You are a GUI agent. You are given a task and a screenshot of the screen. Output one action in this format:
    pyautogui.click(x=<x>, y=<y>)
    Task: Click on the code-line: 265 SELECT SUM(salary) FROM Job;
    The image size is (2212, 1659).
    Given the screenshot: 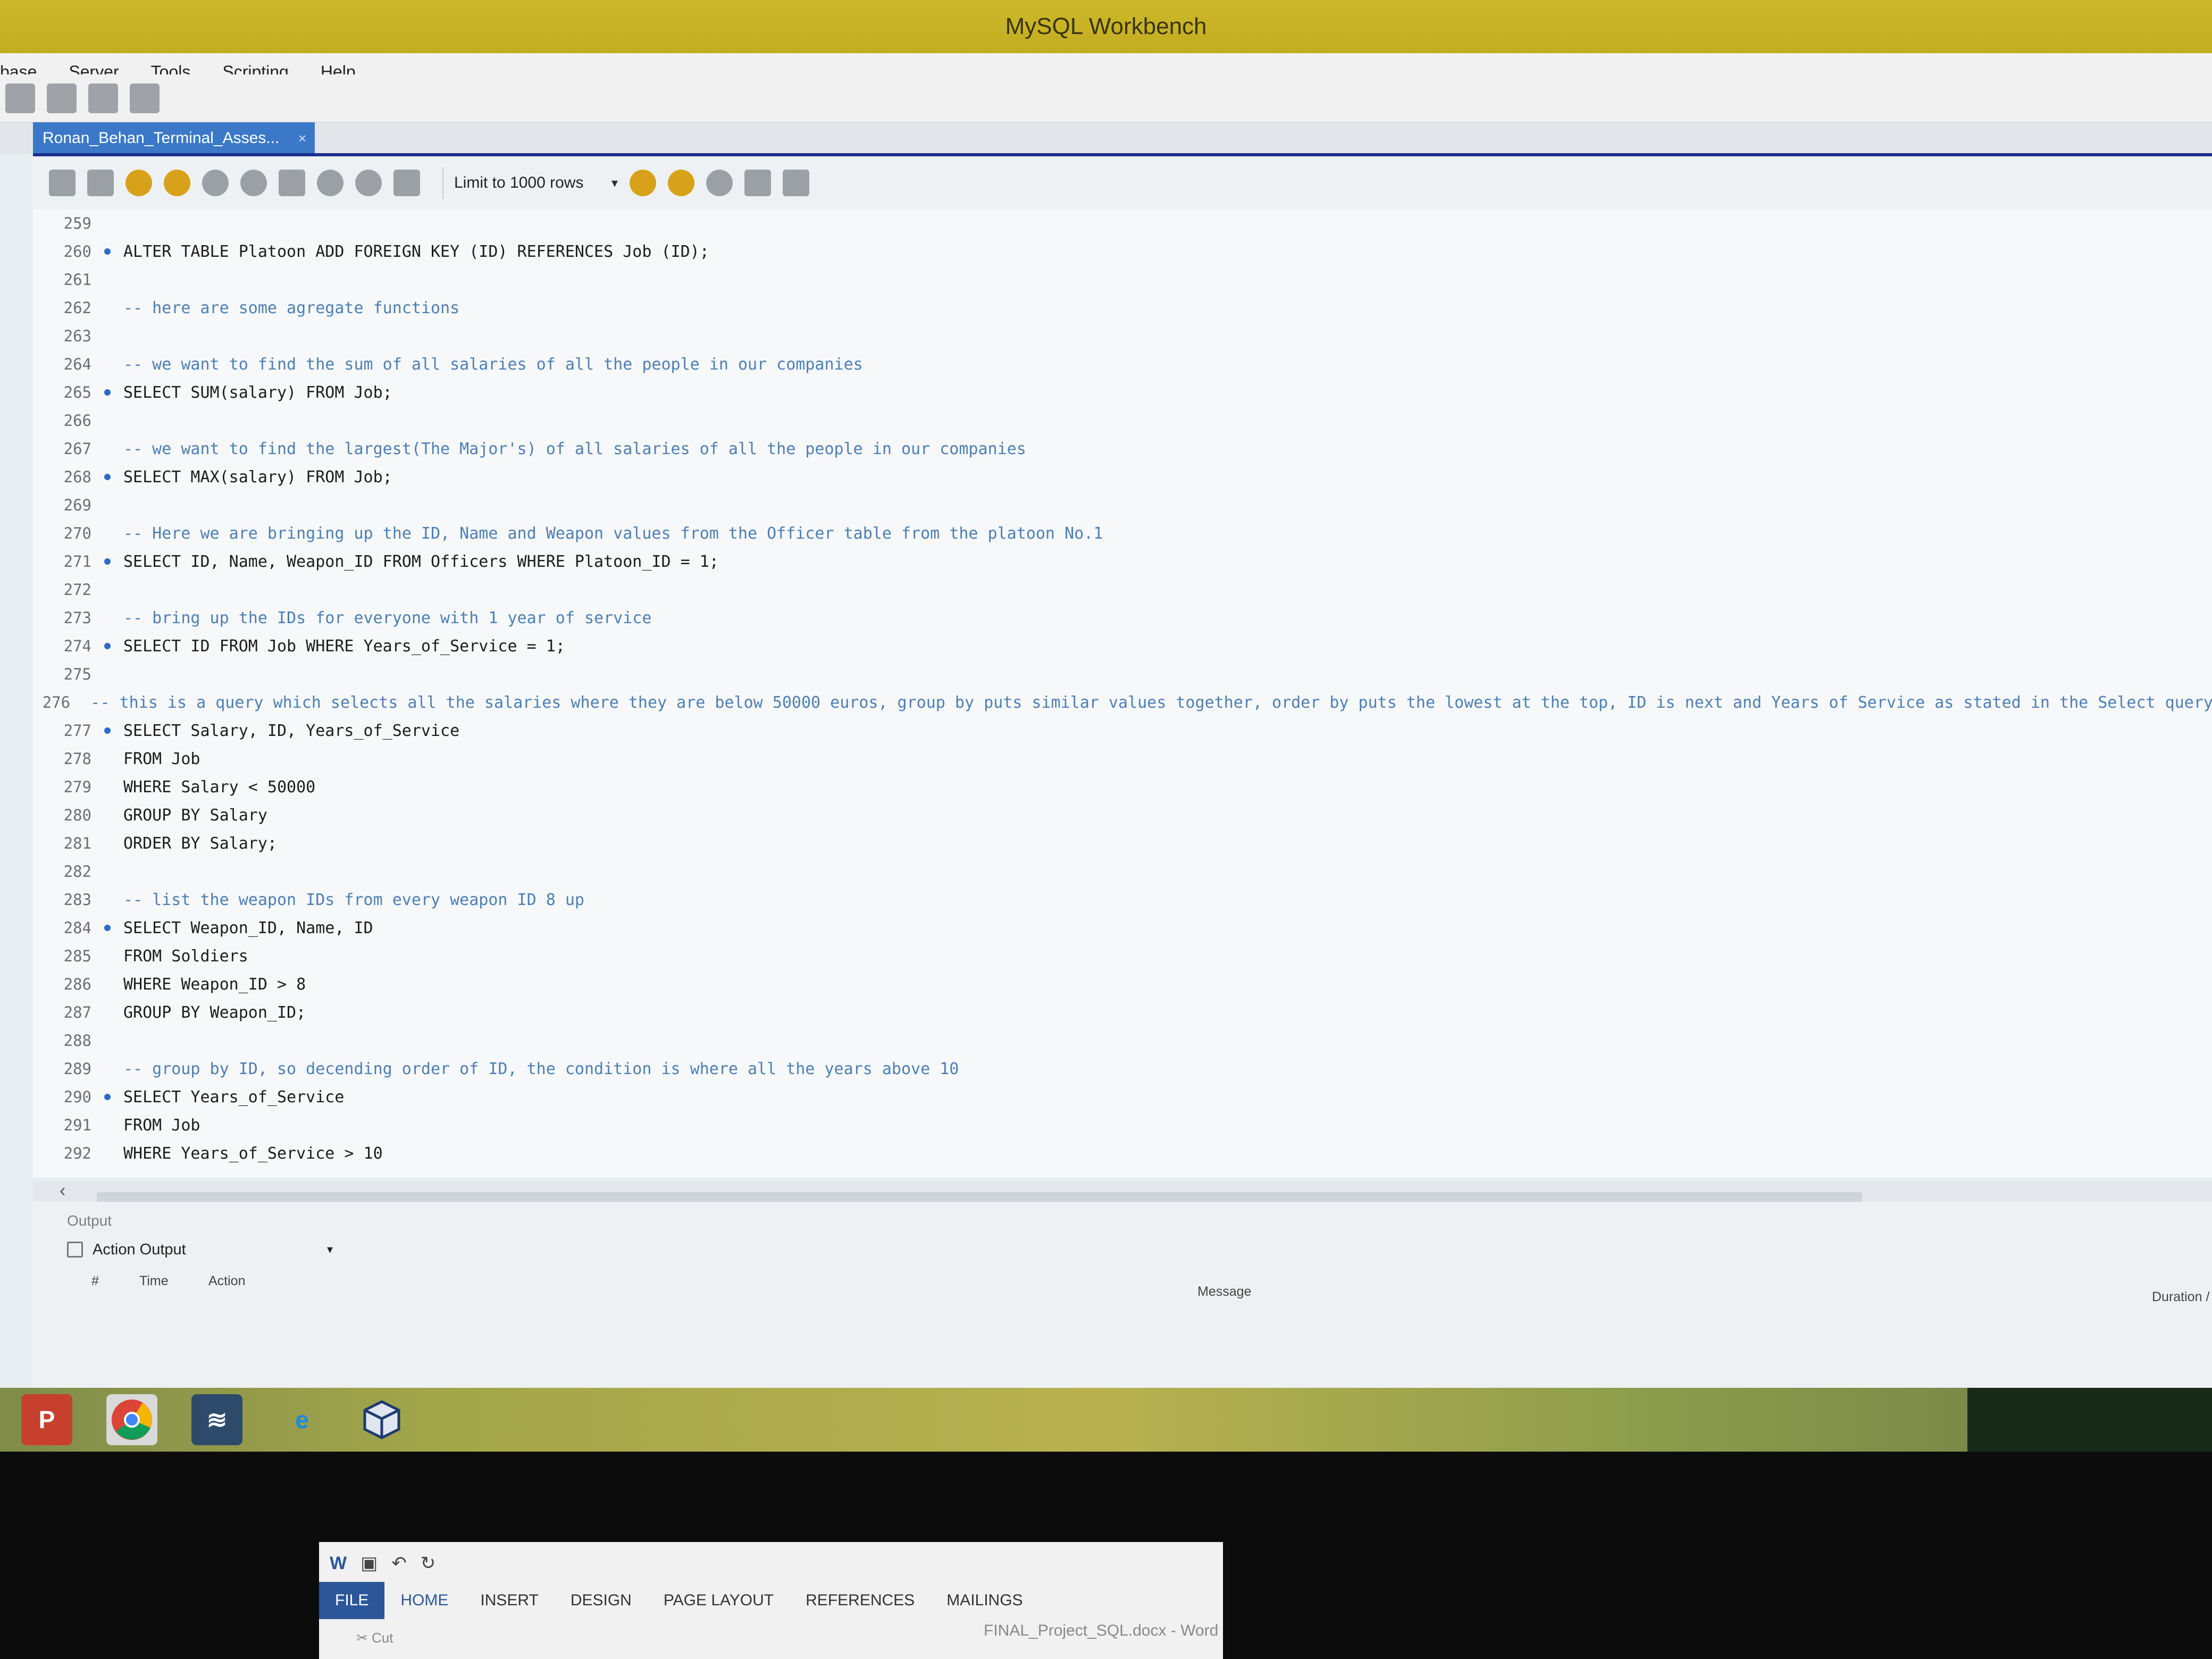 What is the action you would take?
    pyautogui.click(x=1122, y=392)
    